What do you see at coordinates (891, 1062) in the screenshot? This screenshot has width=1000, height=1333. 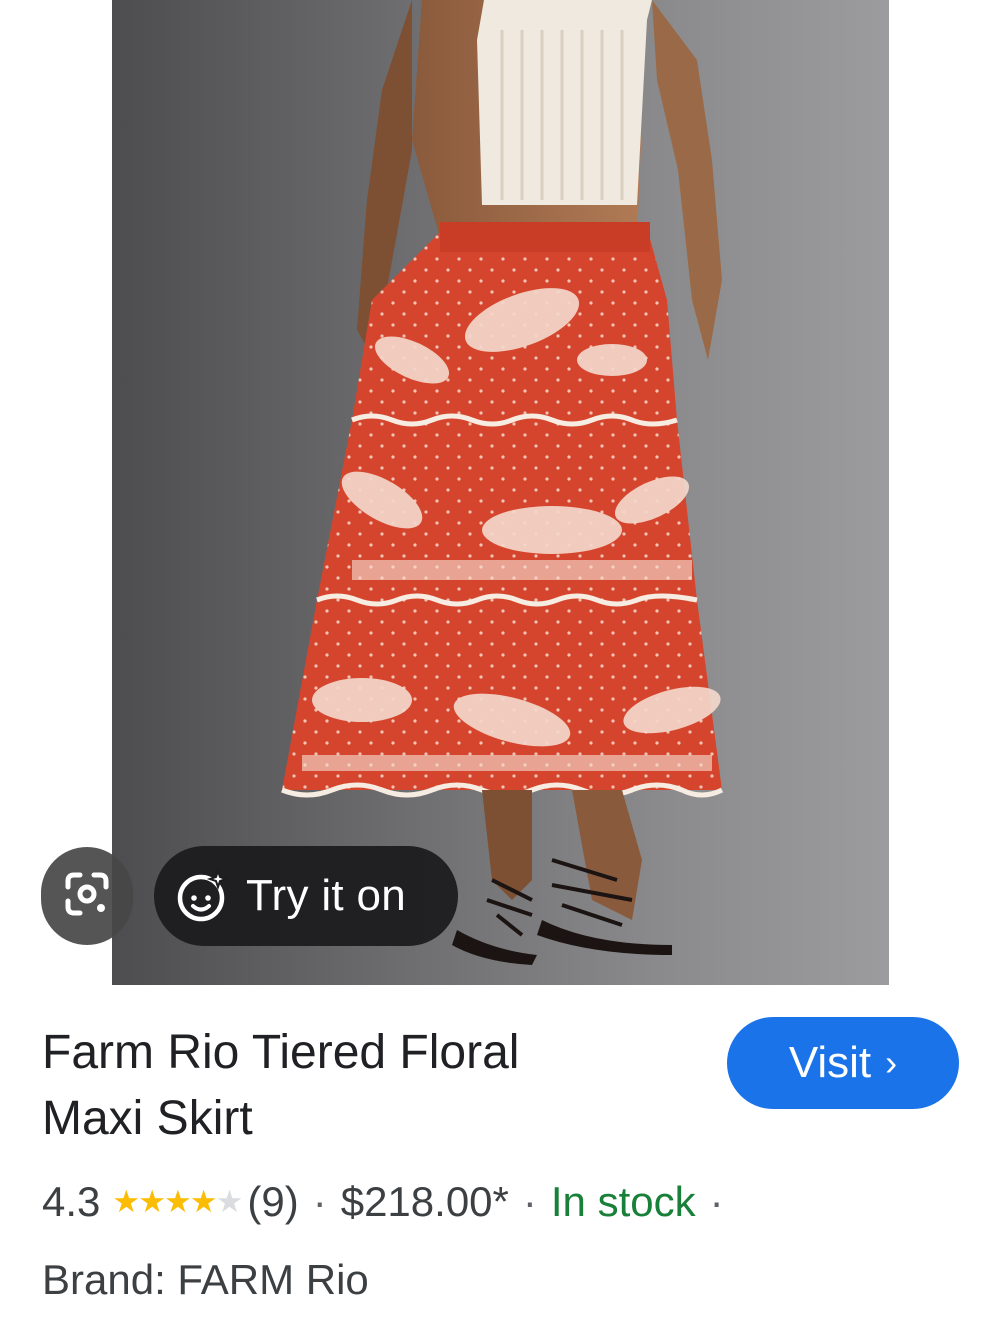 I see `chevron-right-icon: ›` at bounding box center [891, 1062].